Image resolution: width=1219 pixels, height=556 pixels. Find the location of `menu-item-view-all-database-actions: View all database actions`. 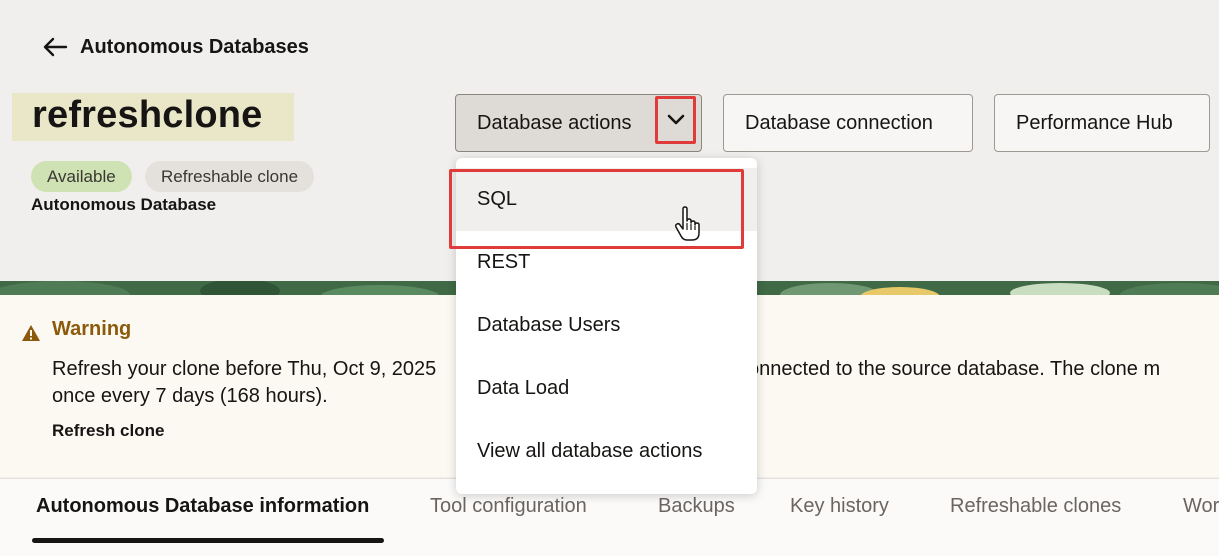

menu-item-view-all-database-actions: View all database actions is located at coordinates (606, 451).